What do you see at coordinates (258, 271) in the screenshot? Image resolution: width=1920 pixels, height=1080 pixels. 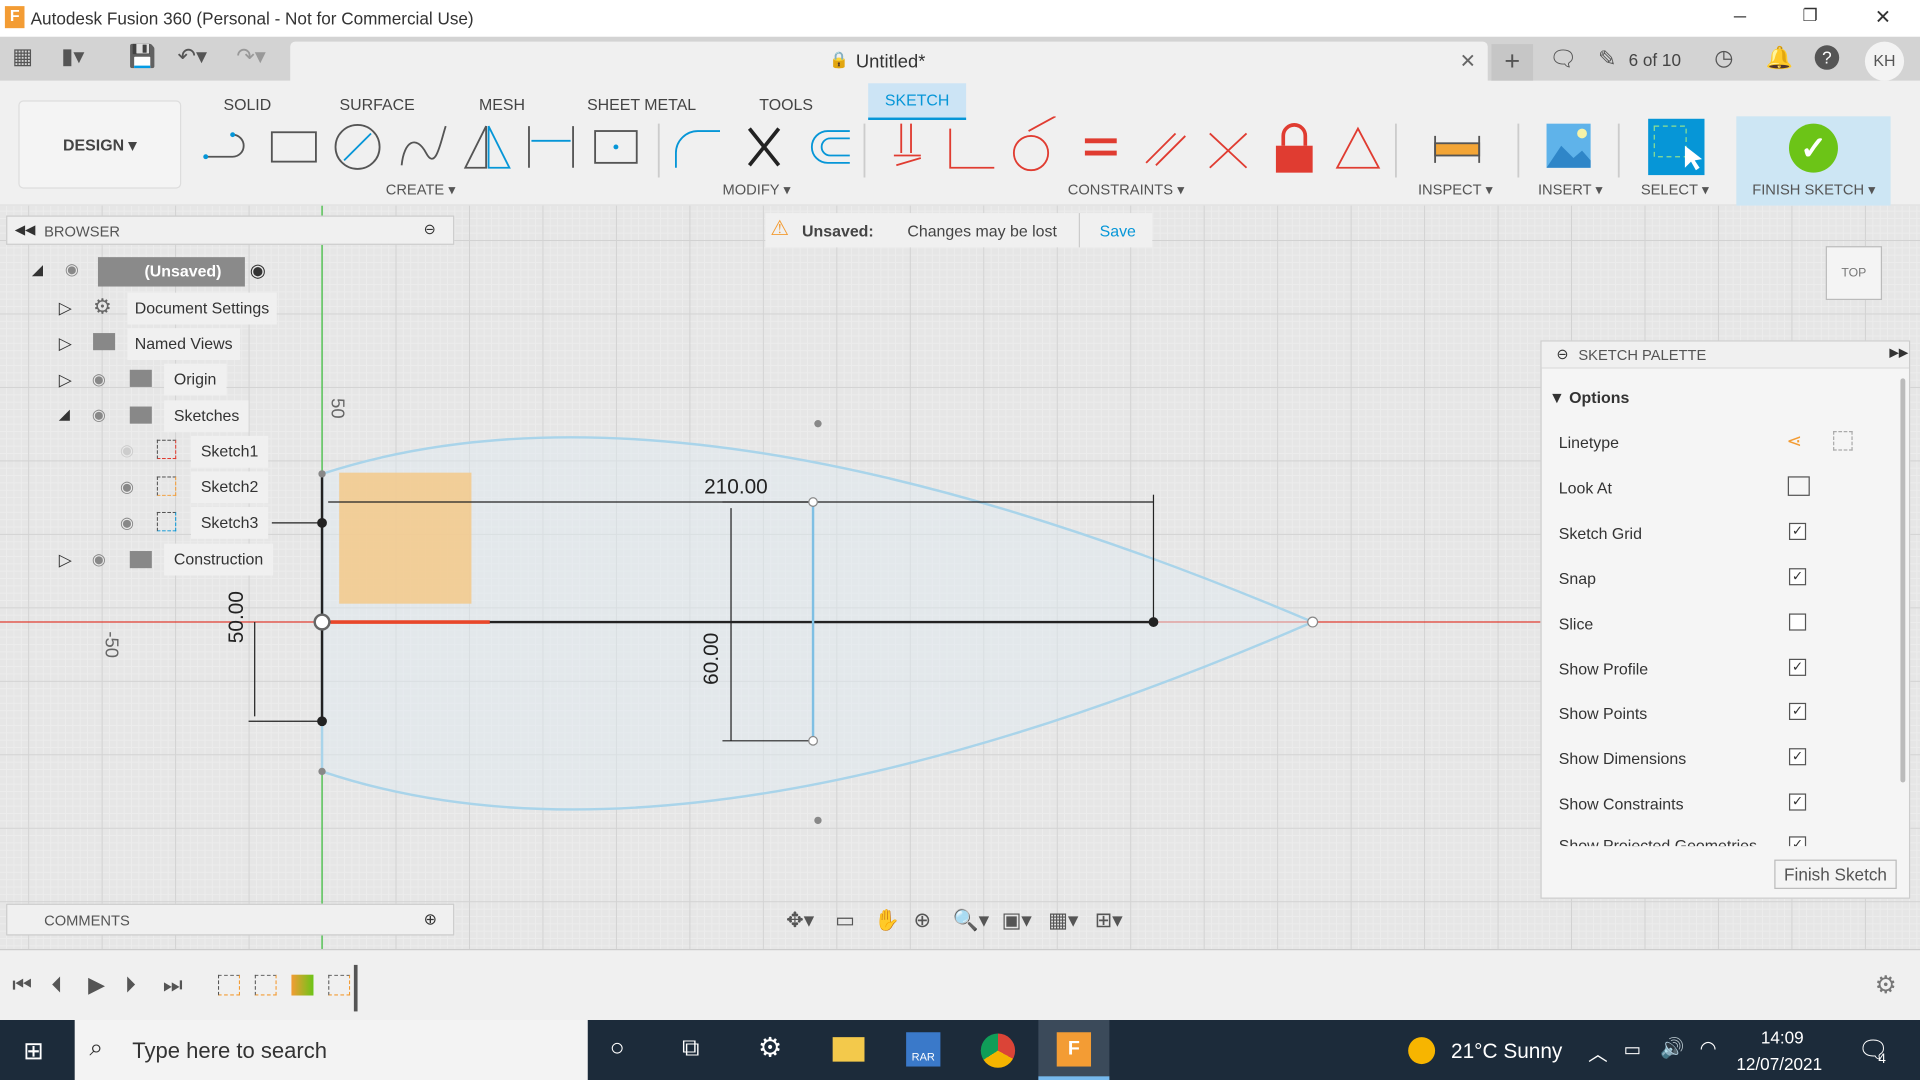 I see `activate-radio-icon: ◉` at bounding box center [258, 271].